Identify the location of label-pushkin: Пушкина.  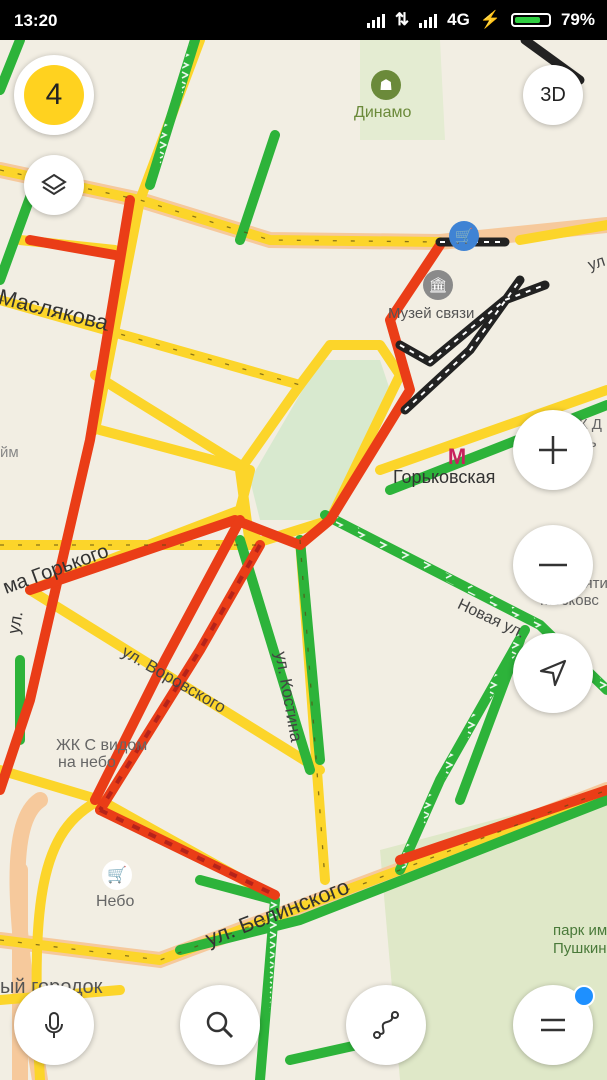
(580, 948).